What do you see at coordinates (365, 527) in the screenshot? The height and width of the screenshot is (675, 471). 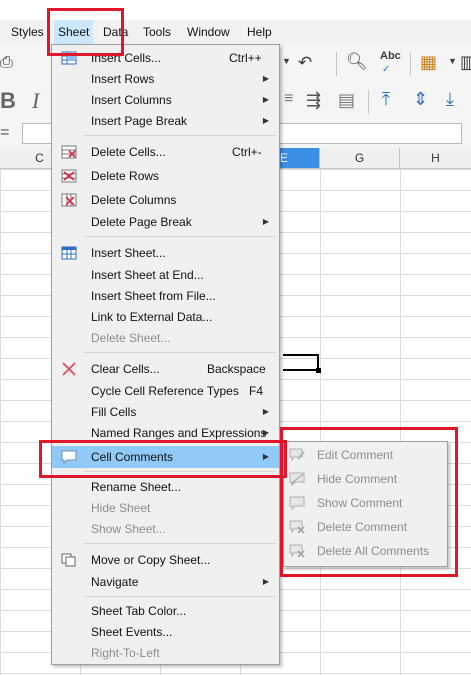 I see `submenu-item-delete-comment: Delete Comment` at bounding box center [365, 527].